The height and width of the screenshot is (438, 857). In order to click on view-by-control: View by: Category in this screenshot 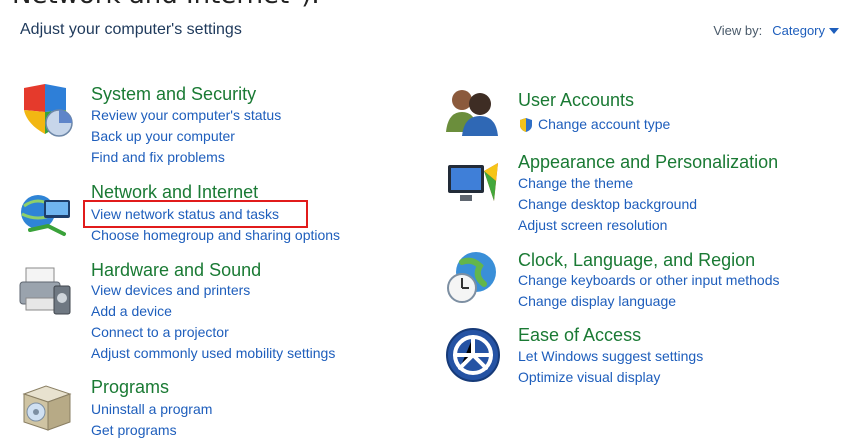, I will do `click(776, 30)`.